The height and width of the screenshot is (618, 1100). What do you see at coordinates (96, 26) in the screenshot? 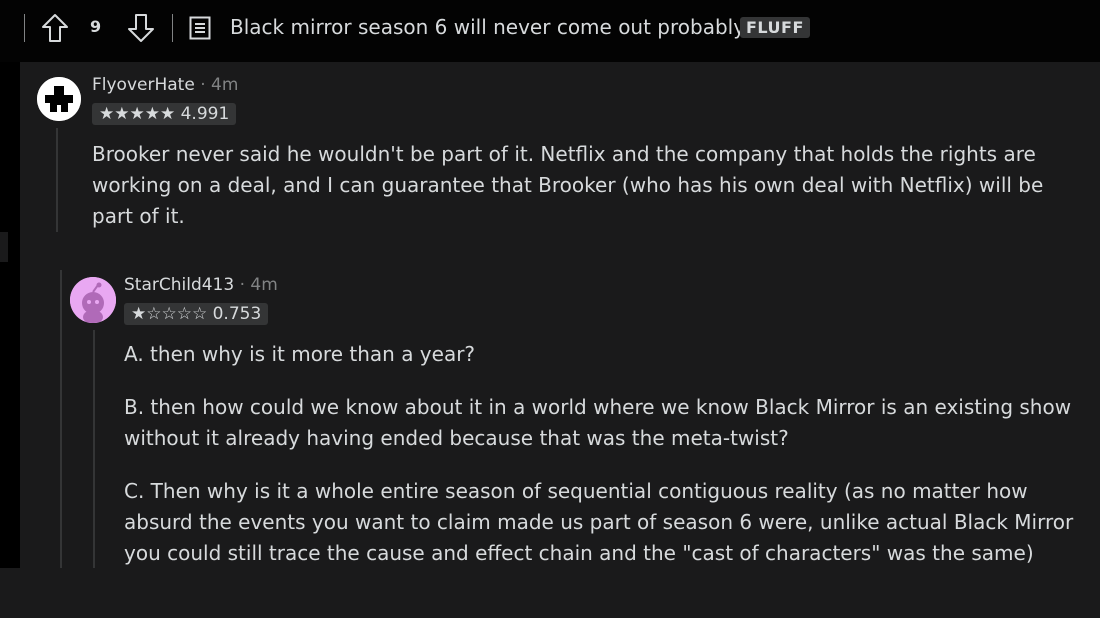
I see `vote-count: 9` at bounding box center [96, 26].